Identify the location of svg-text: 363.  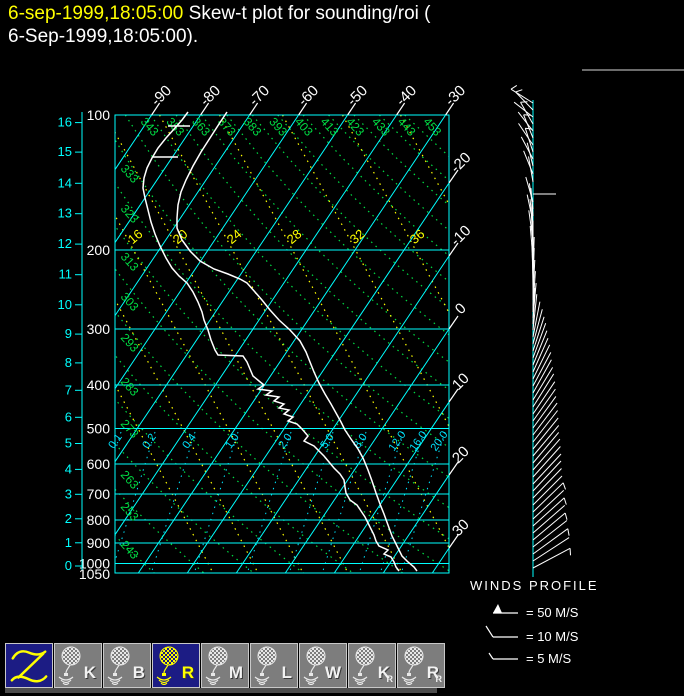
(201, 127).